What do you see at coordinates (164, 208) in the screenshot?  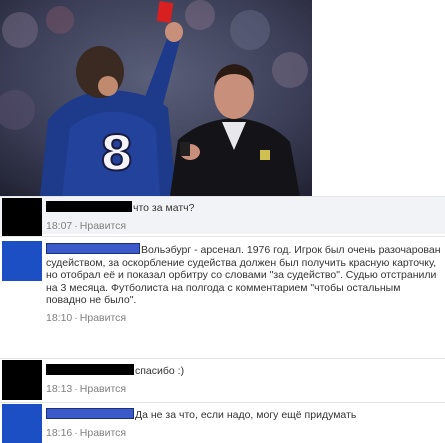 I see `comment-text: что за матч?` at bounding box center [164, 208].